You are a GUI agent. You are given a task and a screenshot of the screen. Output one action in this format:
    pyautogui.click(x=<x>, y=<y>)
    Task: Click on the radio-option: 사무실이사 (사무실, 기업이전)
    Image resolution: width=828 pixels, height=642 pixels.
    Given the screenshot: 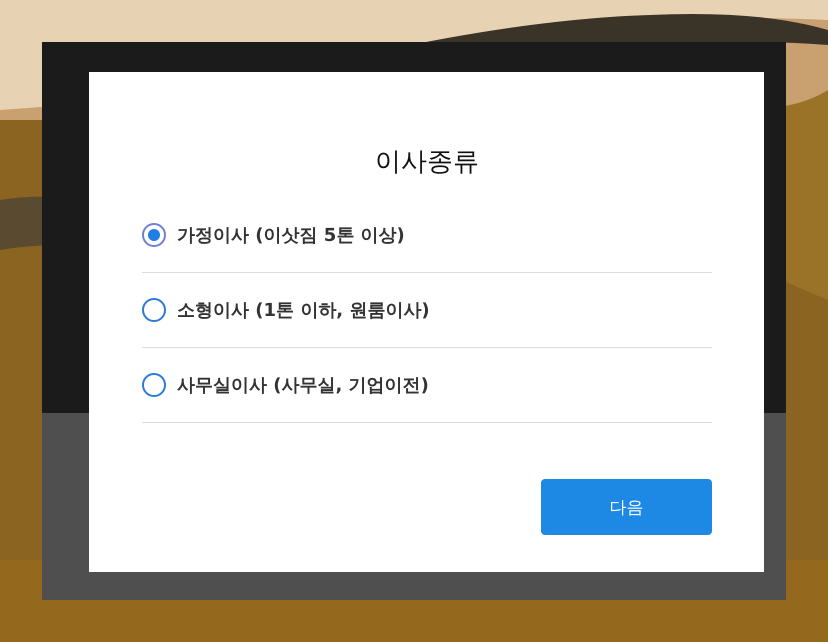 What is the action you would take?
    pyautogui.click(x=427, y=385)
    